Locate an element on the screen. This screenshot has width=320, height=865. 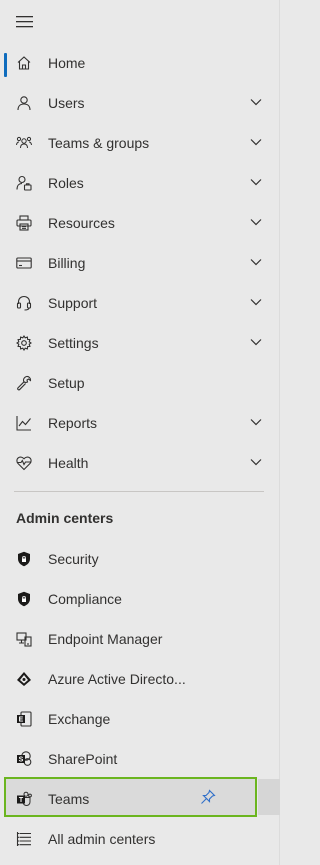
role-icon is located at coordinates (24, 183).